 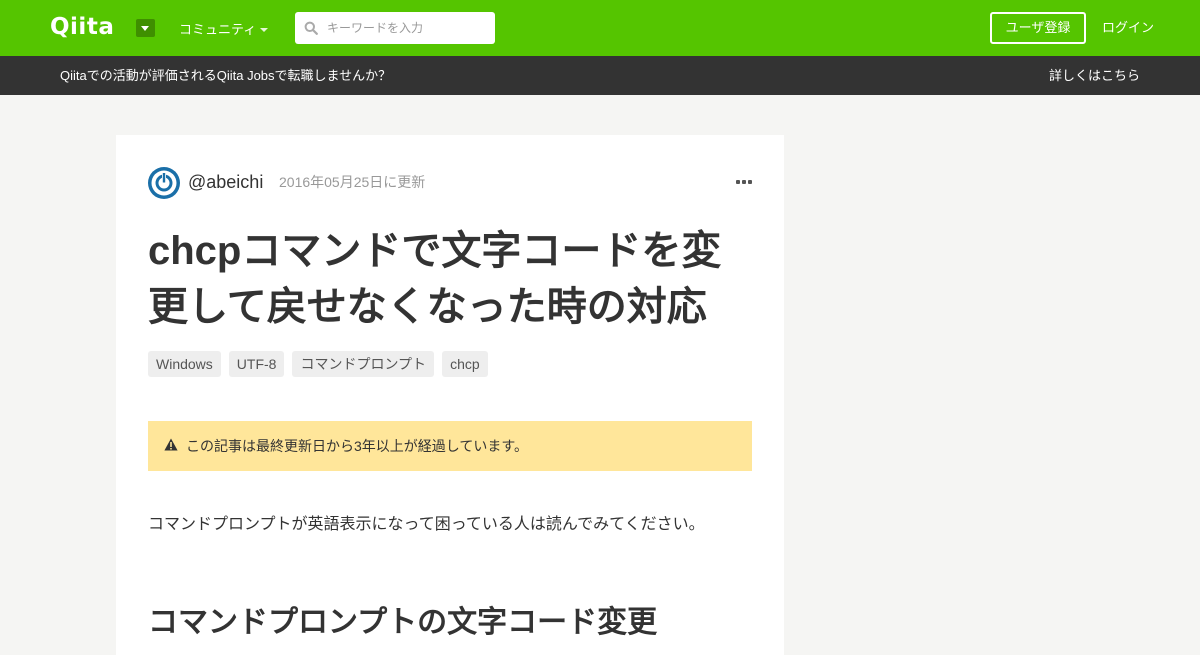 I want to click on updated-date: 2016年05月25日に更新, so click(x=352, y=182).